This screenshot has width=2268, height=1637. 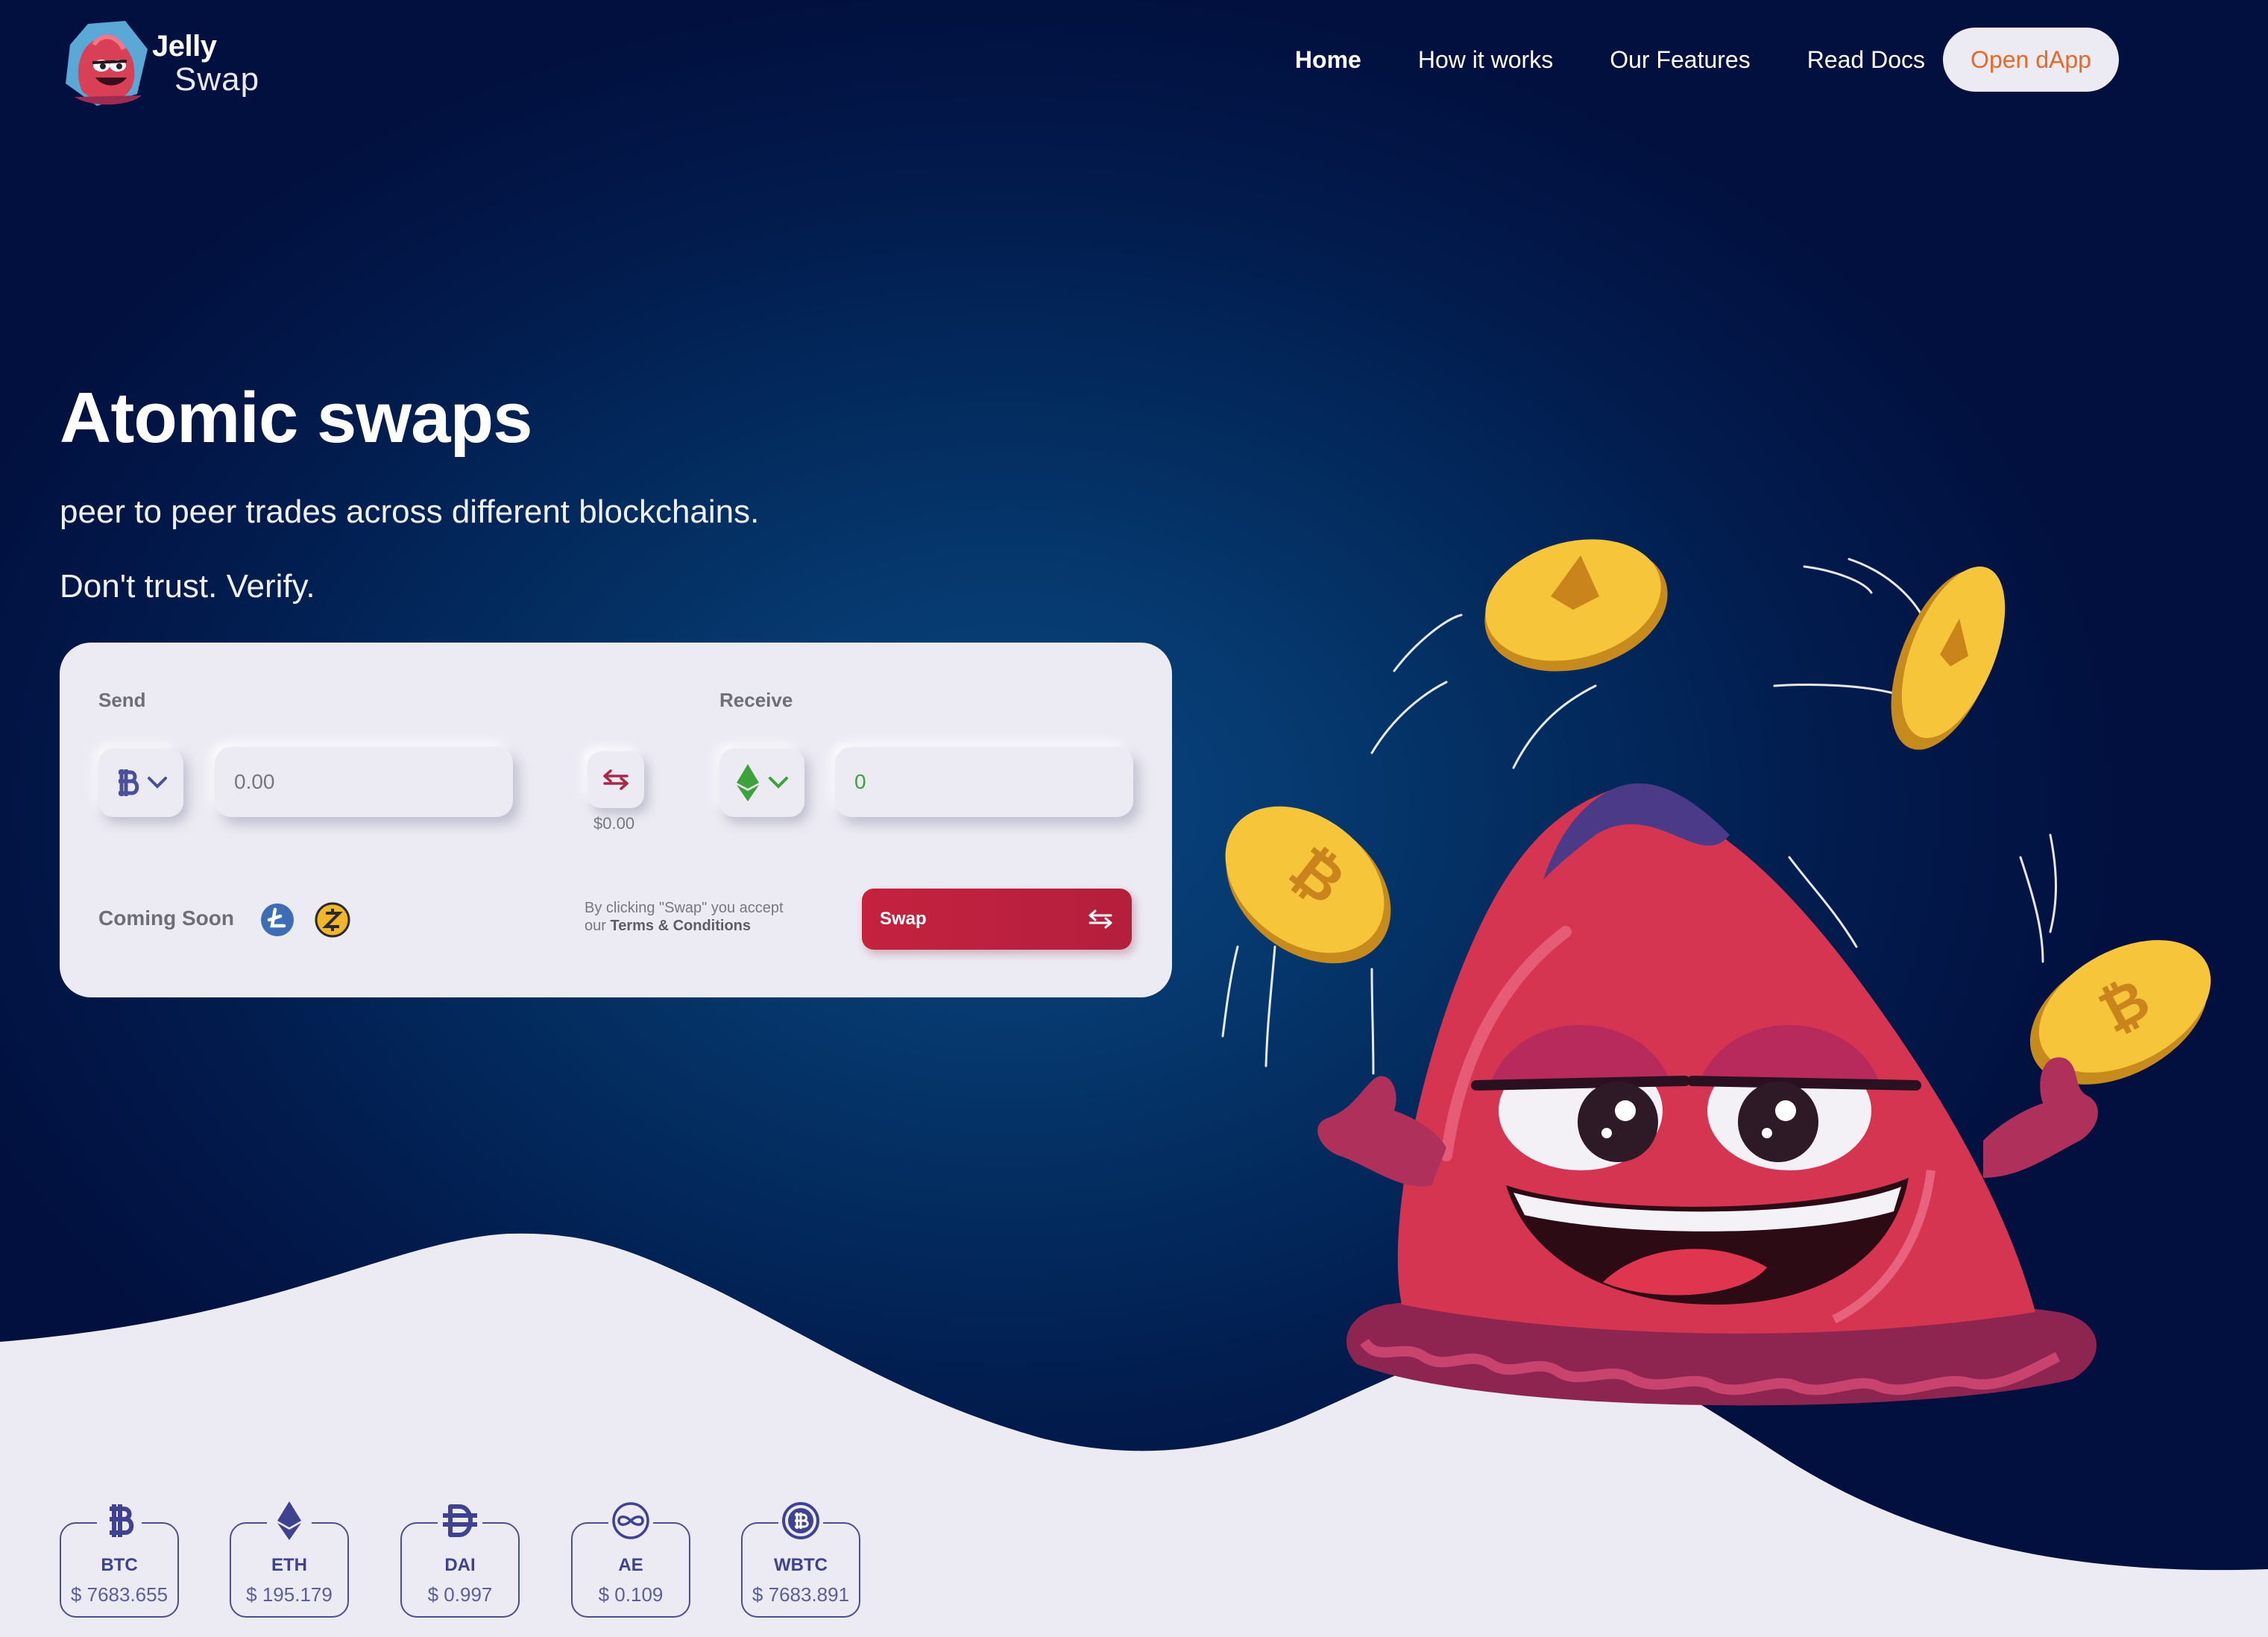 What do you see at coordinates (800, 1520) in the screenshot?
I see `wbtc-icon` at bounding box center [800, 1520].